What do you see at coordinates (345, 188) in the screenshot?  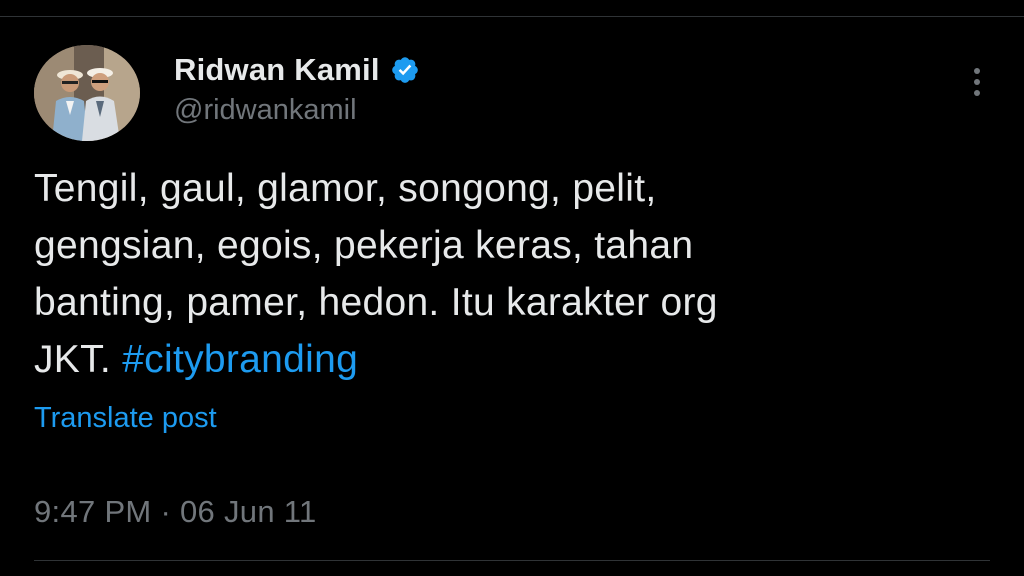 I see `tweet-line: Tengil, gaul, glamor, songong, pelit,` at bounding box center [345, 188].